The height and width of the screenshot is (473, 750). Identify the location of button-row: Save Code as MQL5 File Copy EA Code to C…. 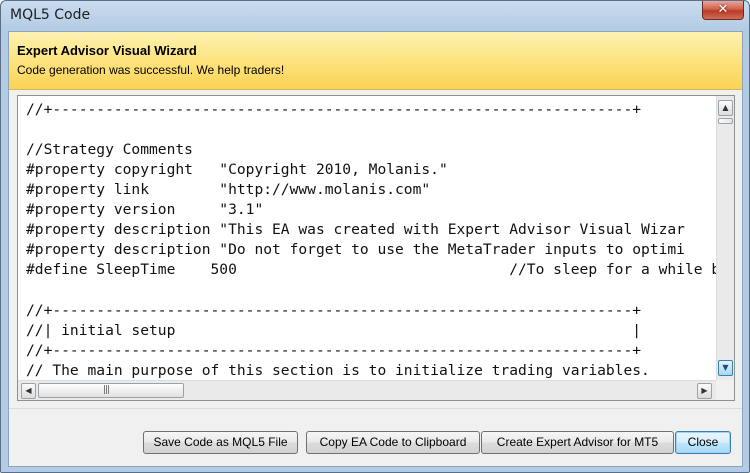
(375, 438).